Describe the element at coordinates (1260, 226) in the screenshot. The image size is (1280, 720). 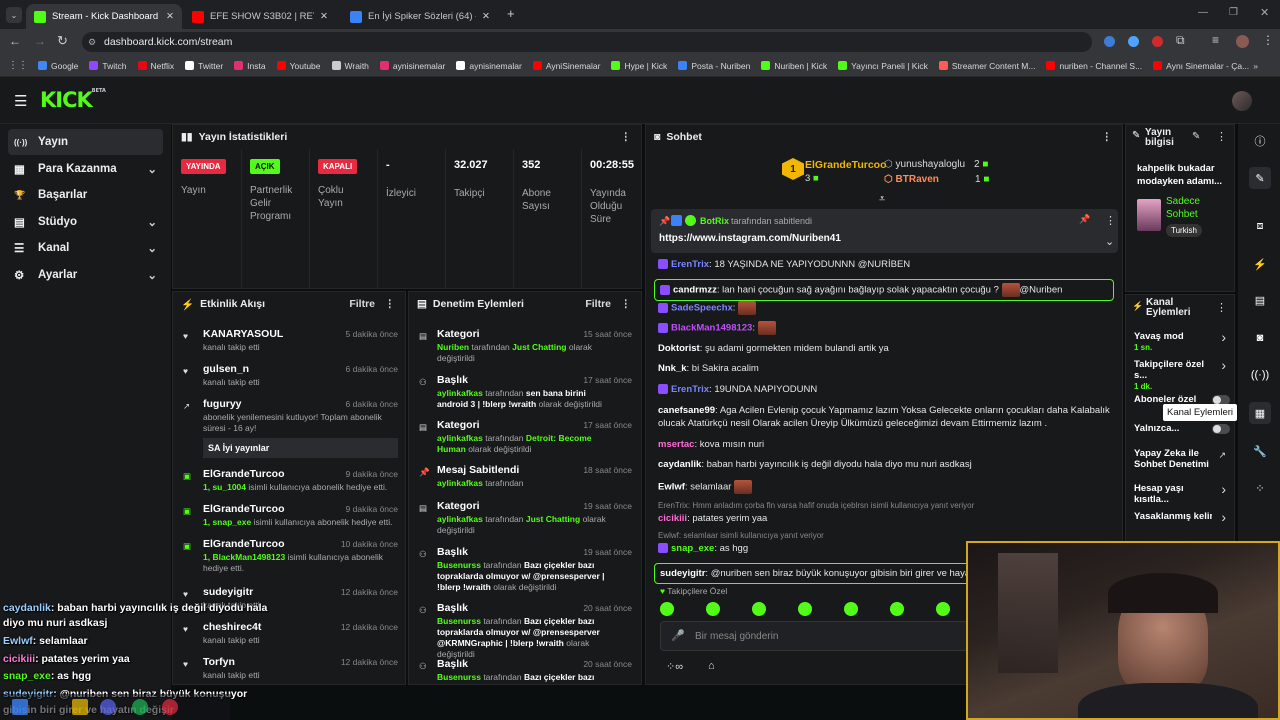
I see `camera-icon: ⧈` at that location.